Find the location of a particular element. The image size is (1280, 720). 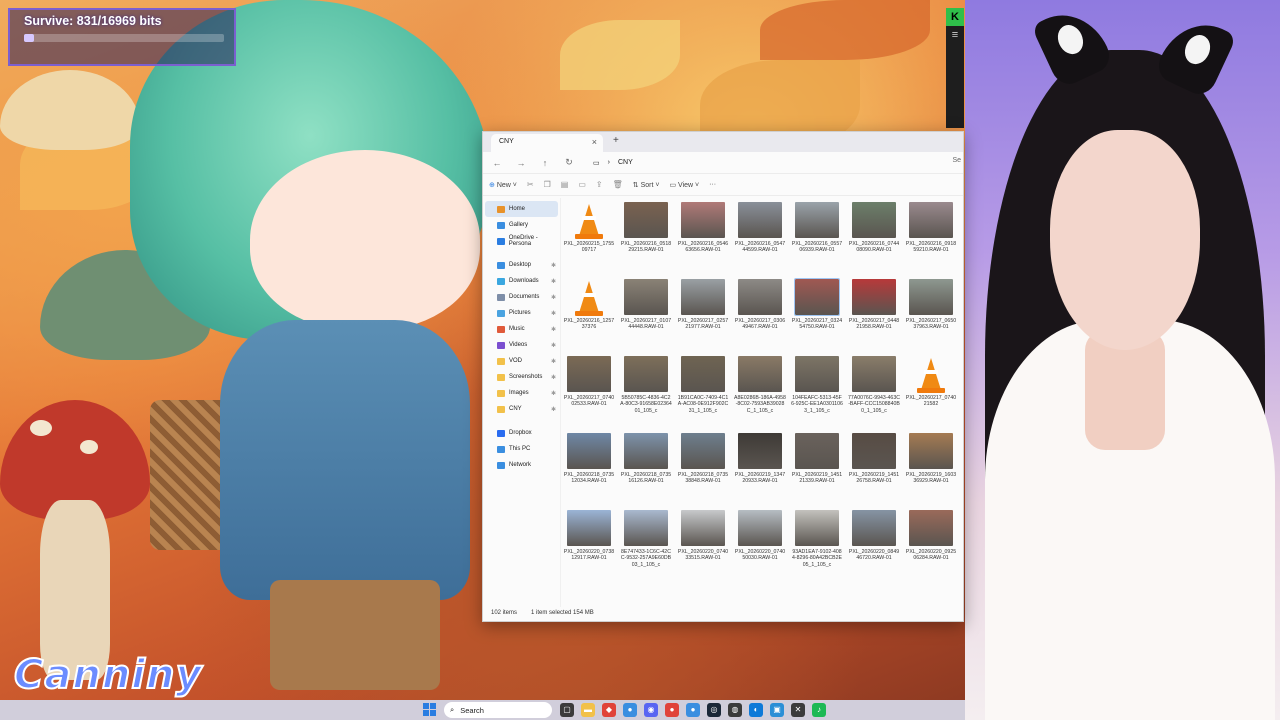

nav-item: Gallery is located at coordinates (521, 225).